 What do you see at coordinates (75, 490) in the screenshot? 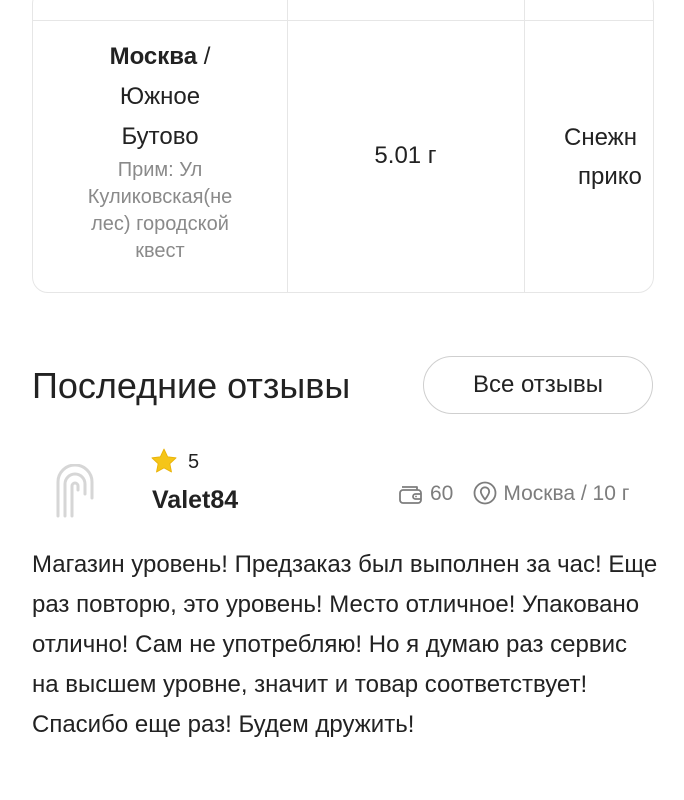
I see `brand-logo-icon` at bounding box center [75, 490].